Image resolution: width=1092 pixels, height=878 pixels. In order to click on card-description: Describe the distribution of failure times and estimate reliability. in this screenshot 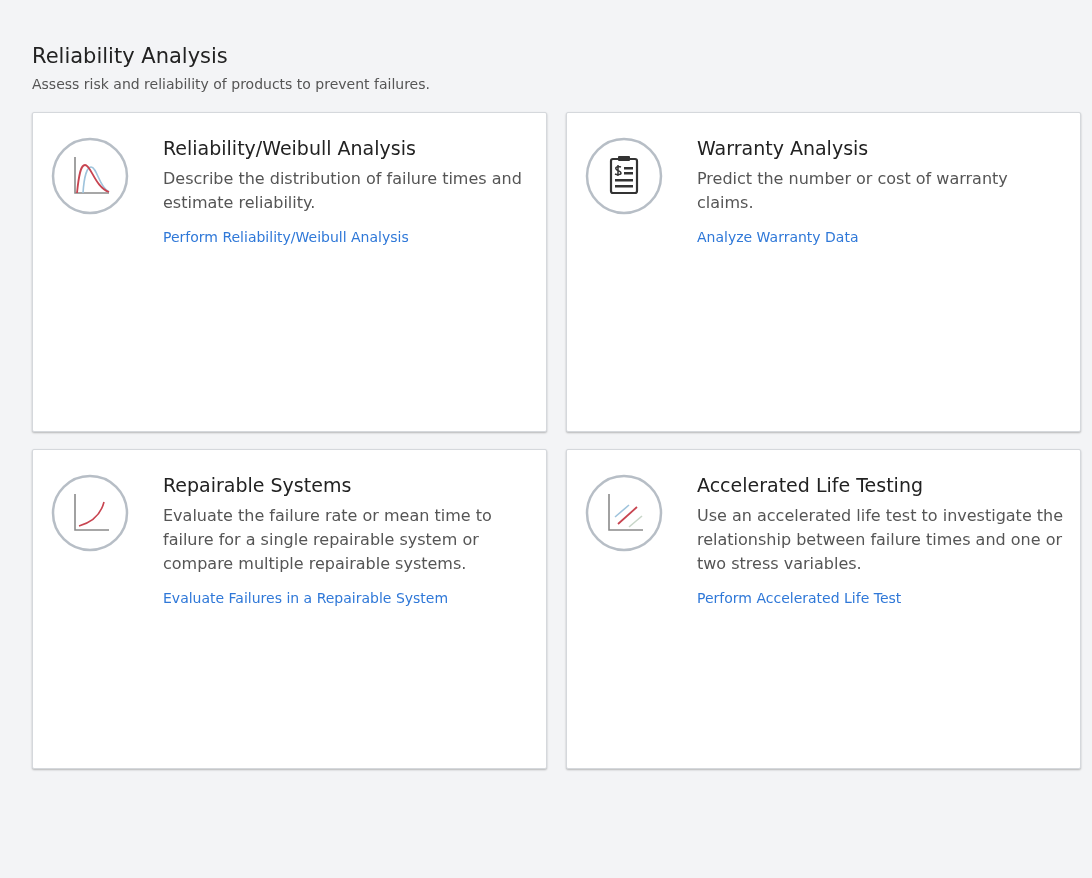, I will do `click(343, 191)`.